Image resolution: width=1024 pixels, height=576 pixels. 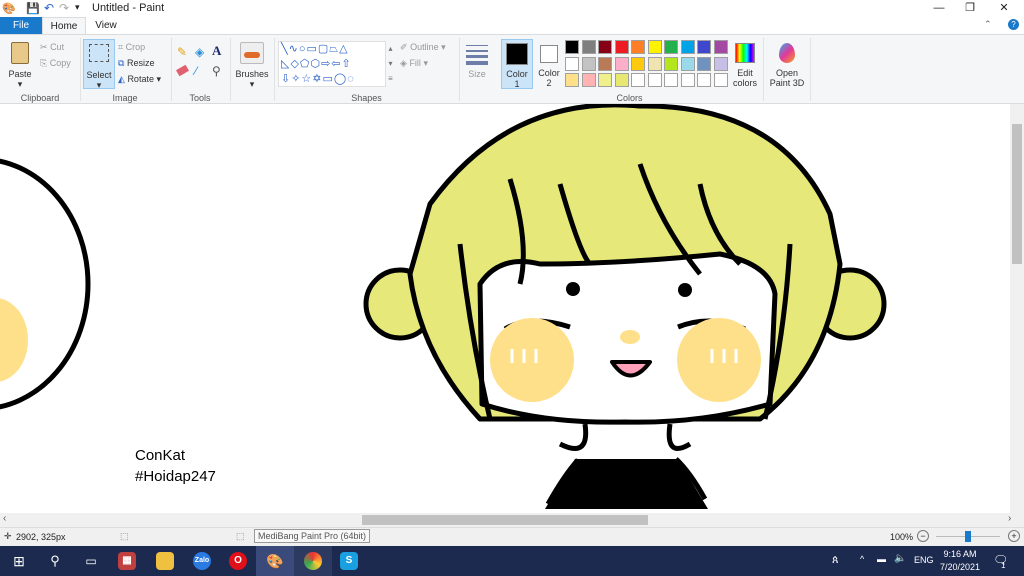 What do you see at coordinates (549, 73) in the screenshot?
I see `color2-label: Color` at bounding box center [549, 73].